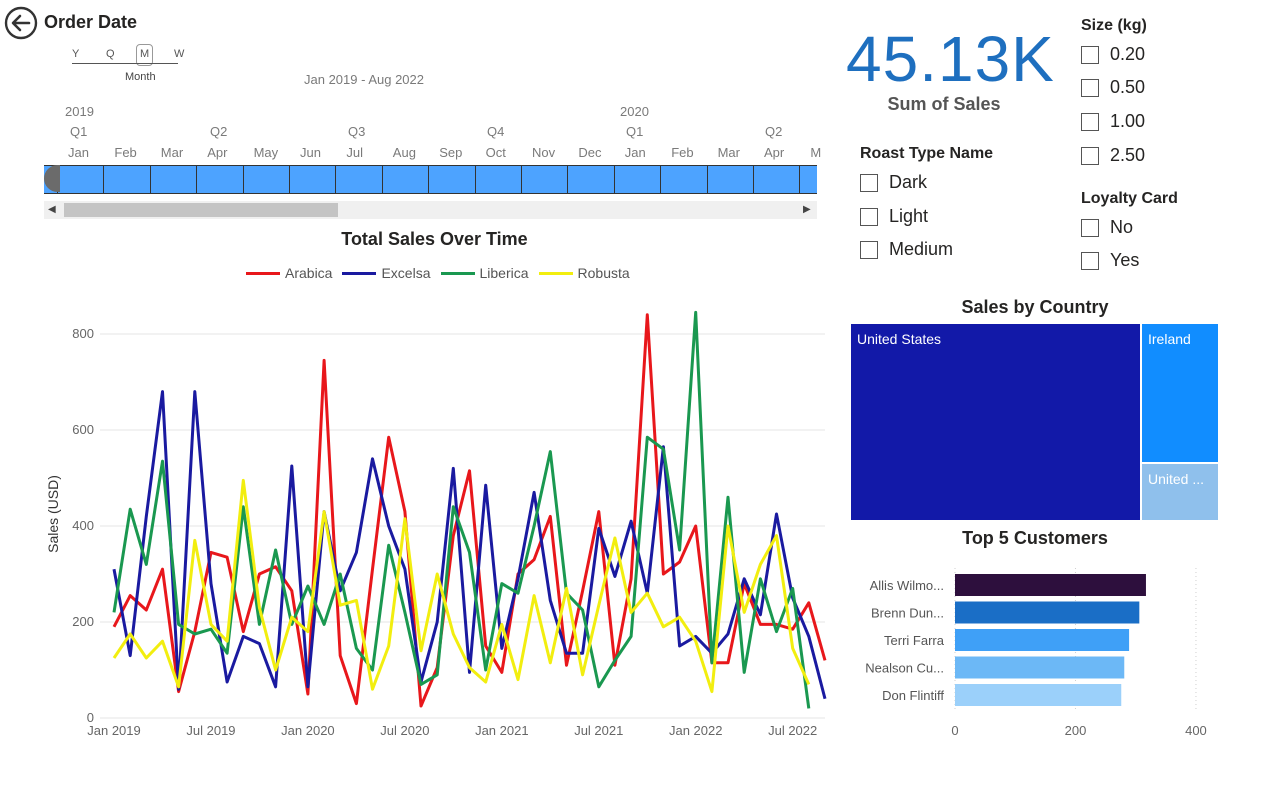 The height and width of the screenshot is (800, 1278). Describe the element at coordinates (386, 273) in the screenshot. I see `legend-item: Excelsa` at that location.